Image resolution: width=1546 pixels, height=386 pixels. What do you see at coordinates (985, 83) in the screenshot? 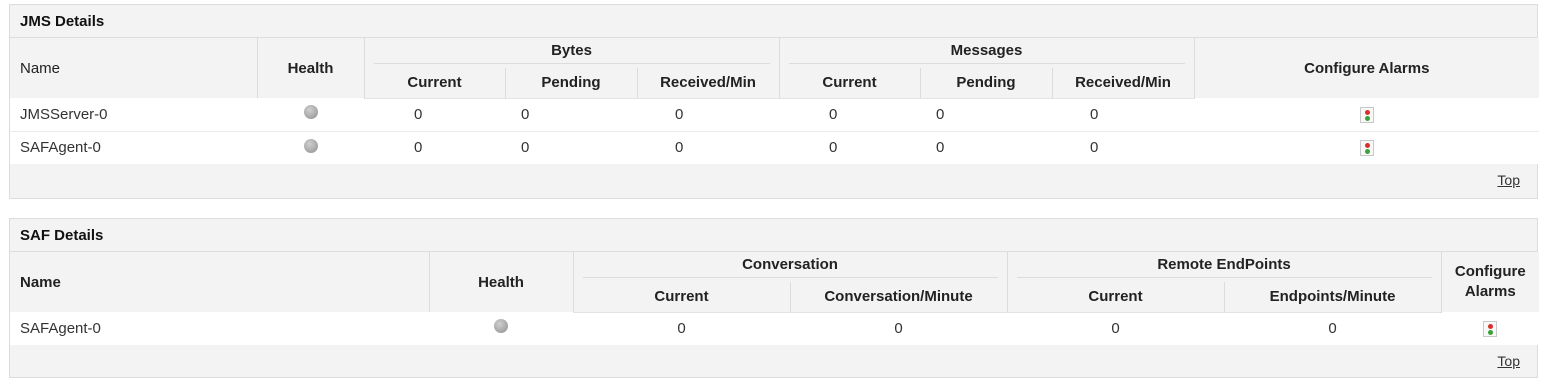
I see `col-header-messages-pending: Pending` at bounding box center [985, 83].